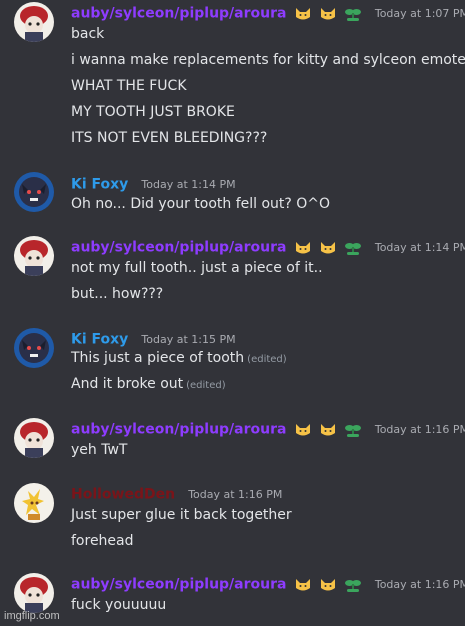  Describe the element at coordinates (119, 605) in the screenshot. I see `message-text: fuck youuuuu` at that location.